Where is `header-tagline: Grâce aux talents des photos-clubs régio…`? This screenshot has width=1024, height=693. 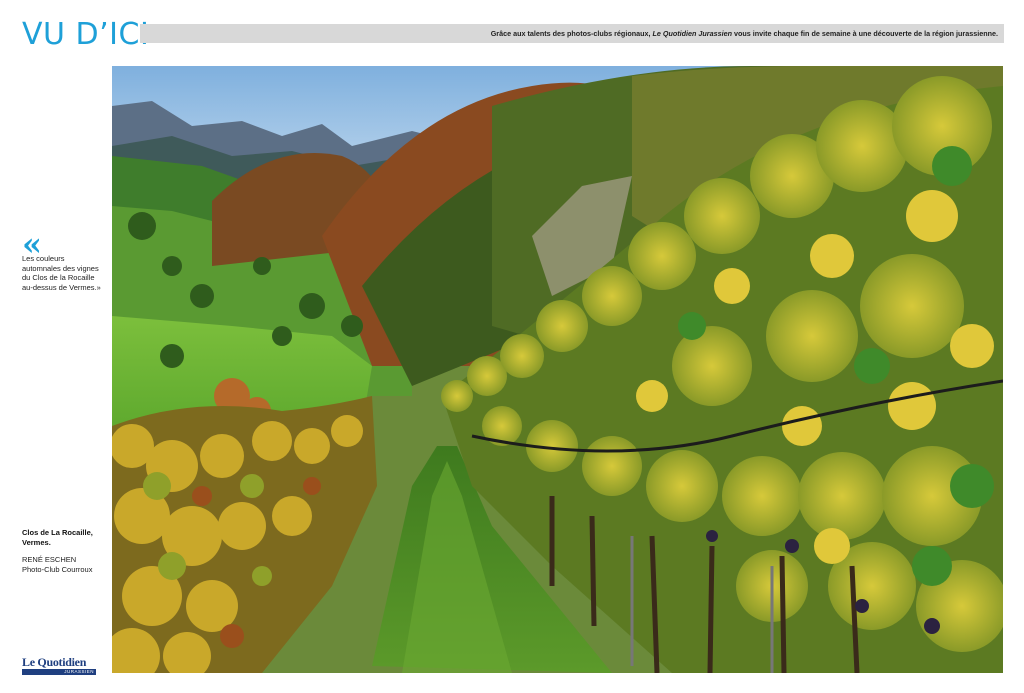 header-tagline: Grâce aux talents des photos-clubs régio… is located at coordinates (744, 33).